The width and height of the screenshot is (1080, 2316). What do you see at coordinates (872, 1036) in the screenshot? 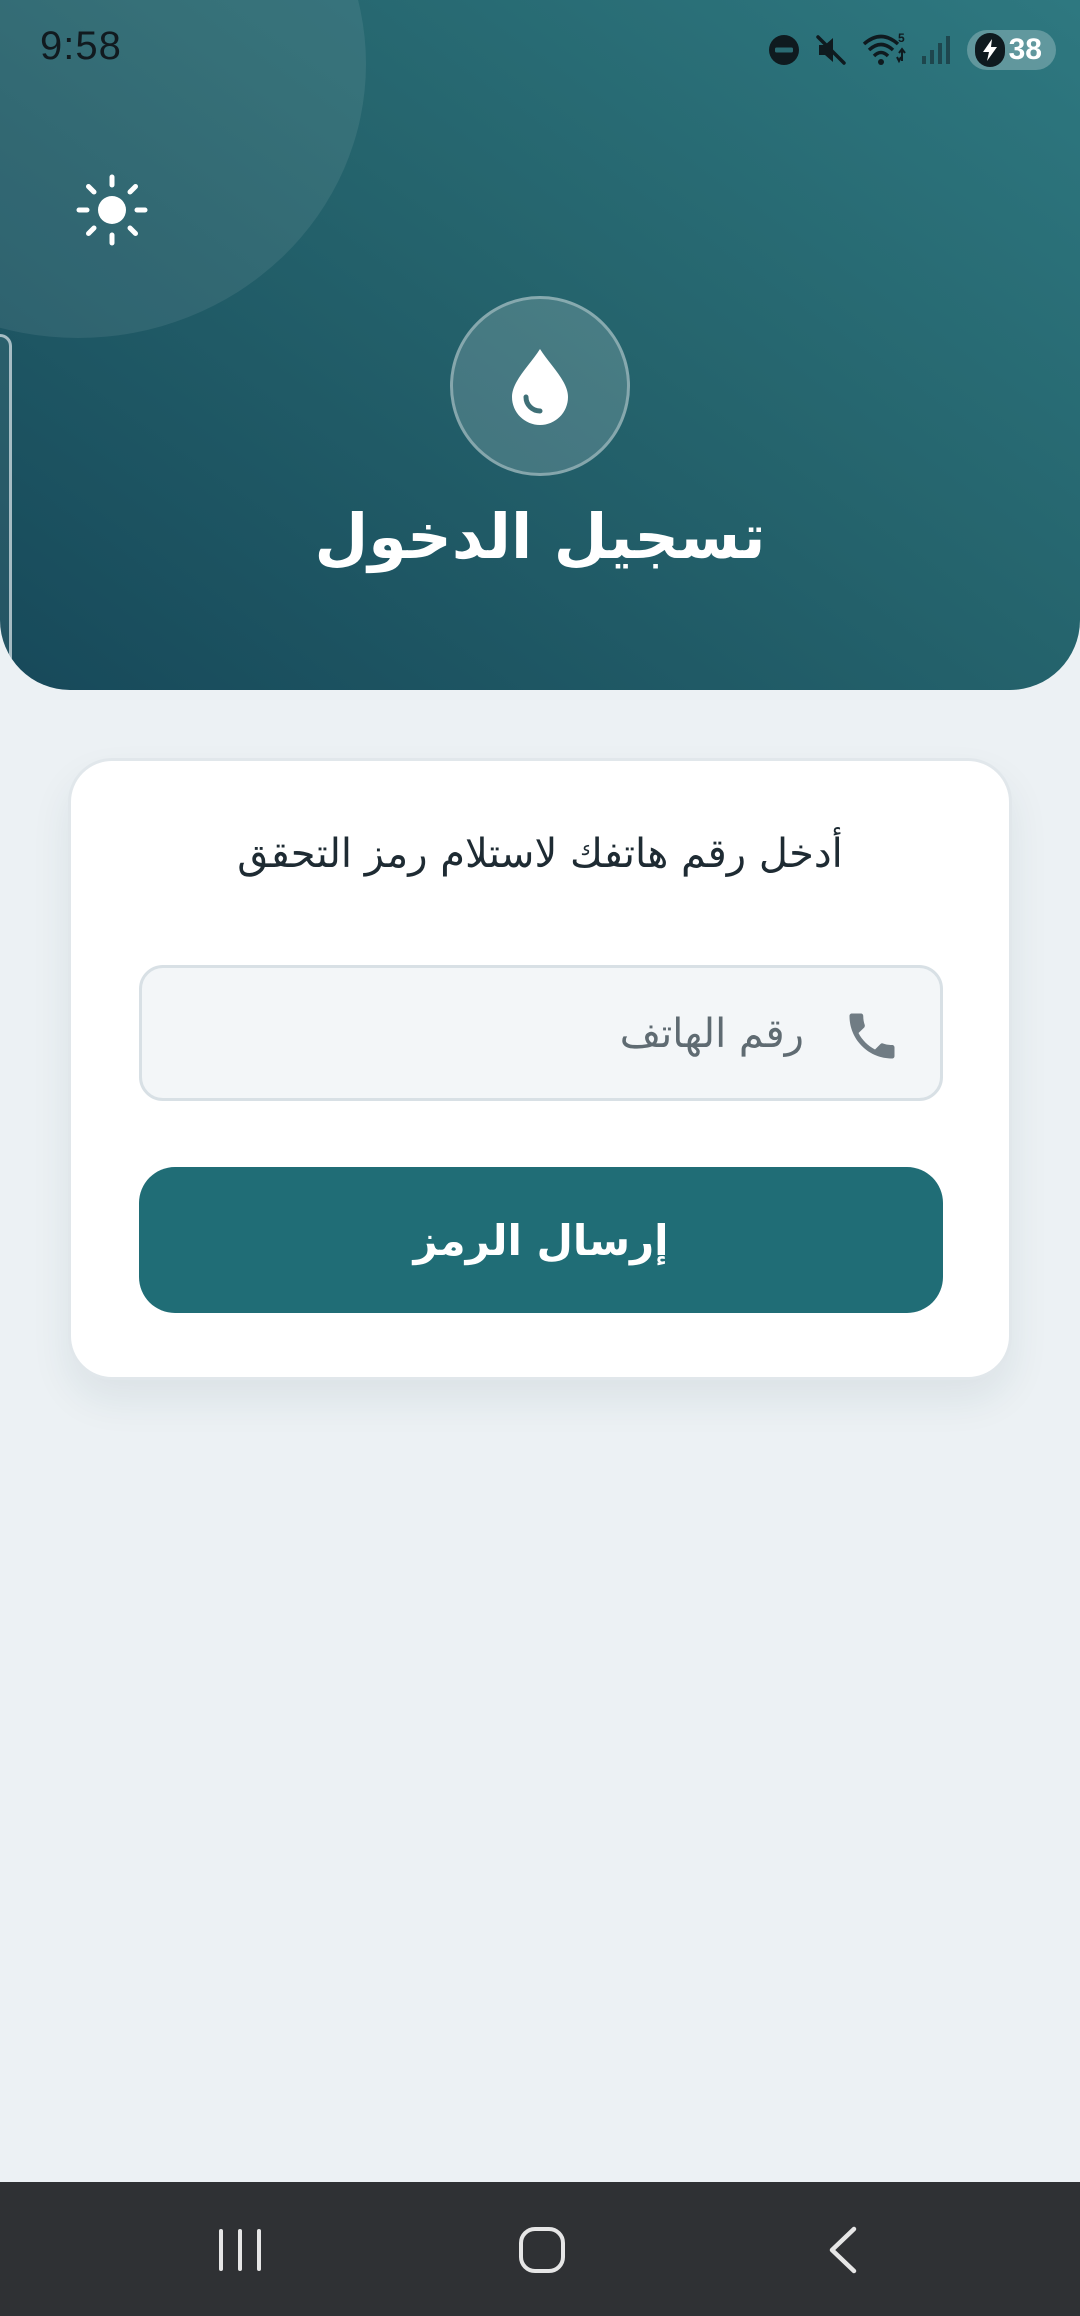
I see `phone-icon` at bounding box center [872, 1036].